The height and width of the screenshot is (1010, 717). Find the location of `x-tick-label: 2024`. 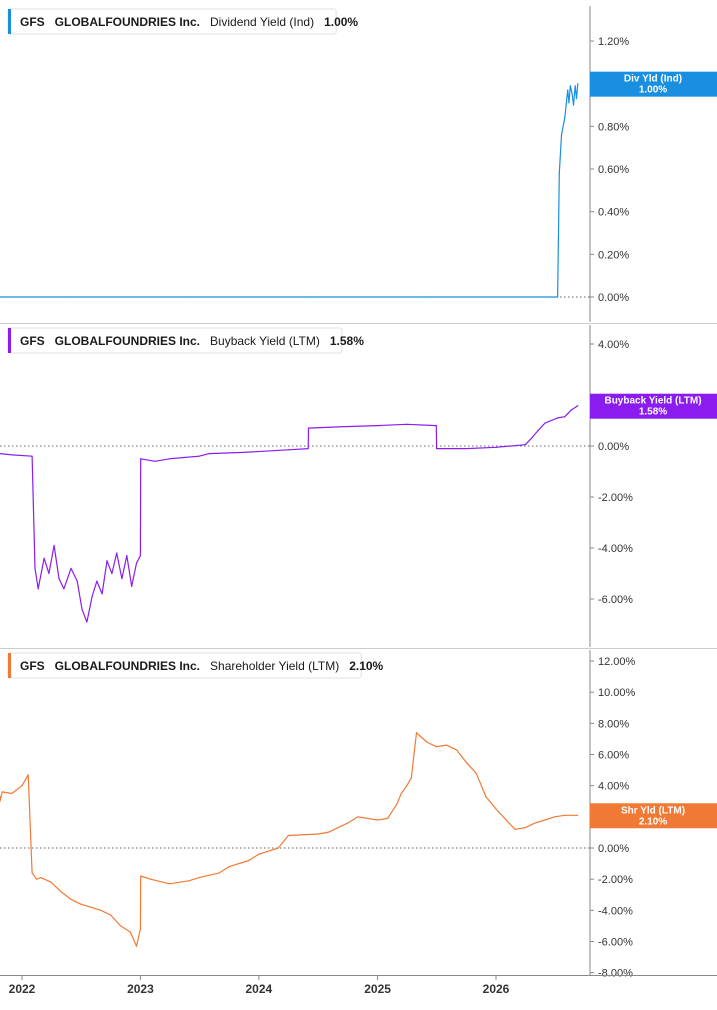

x-tick-label: 2024 is located at coordinates (258, 989).